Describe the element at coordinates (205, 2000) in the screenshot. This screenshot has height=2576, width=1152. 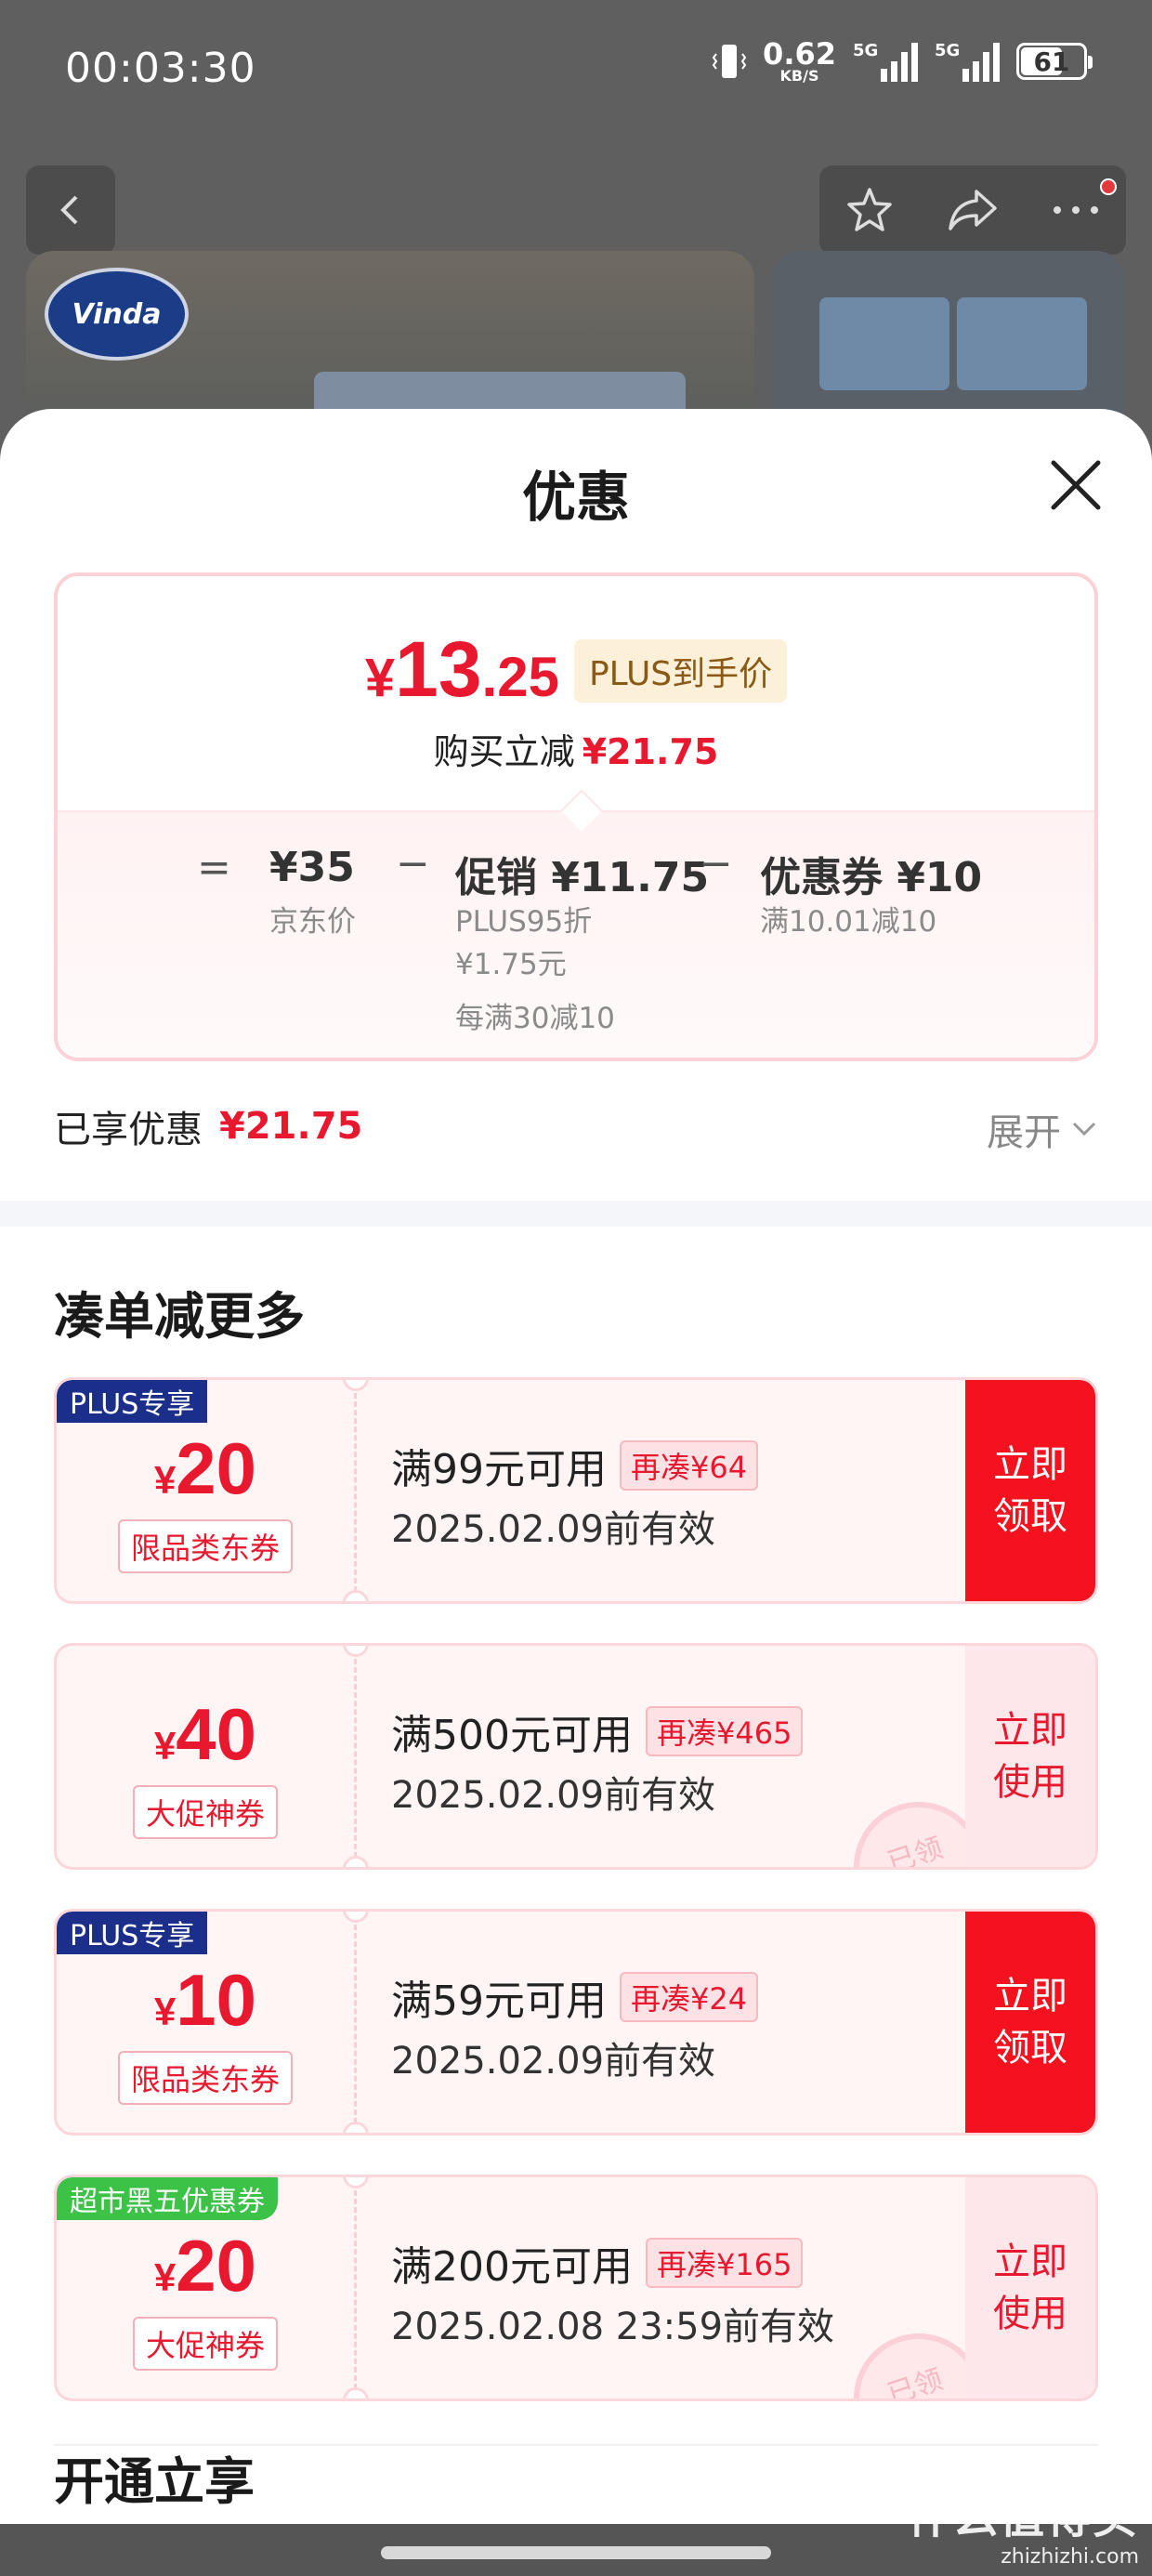
I see `coupon-amount: ¥10` at that location.